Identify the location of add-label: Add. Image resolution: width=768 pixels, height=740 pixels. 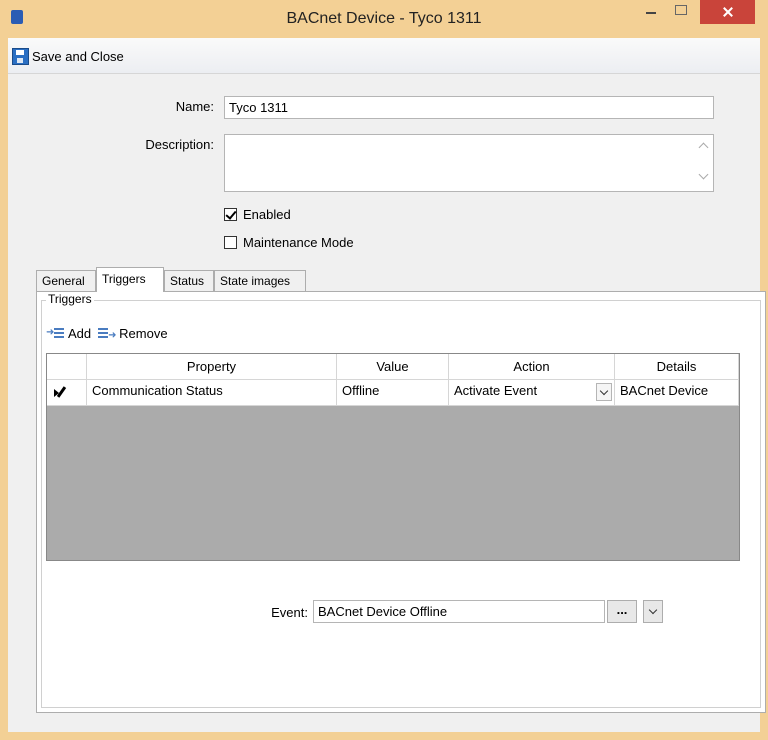
(80, 333).